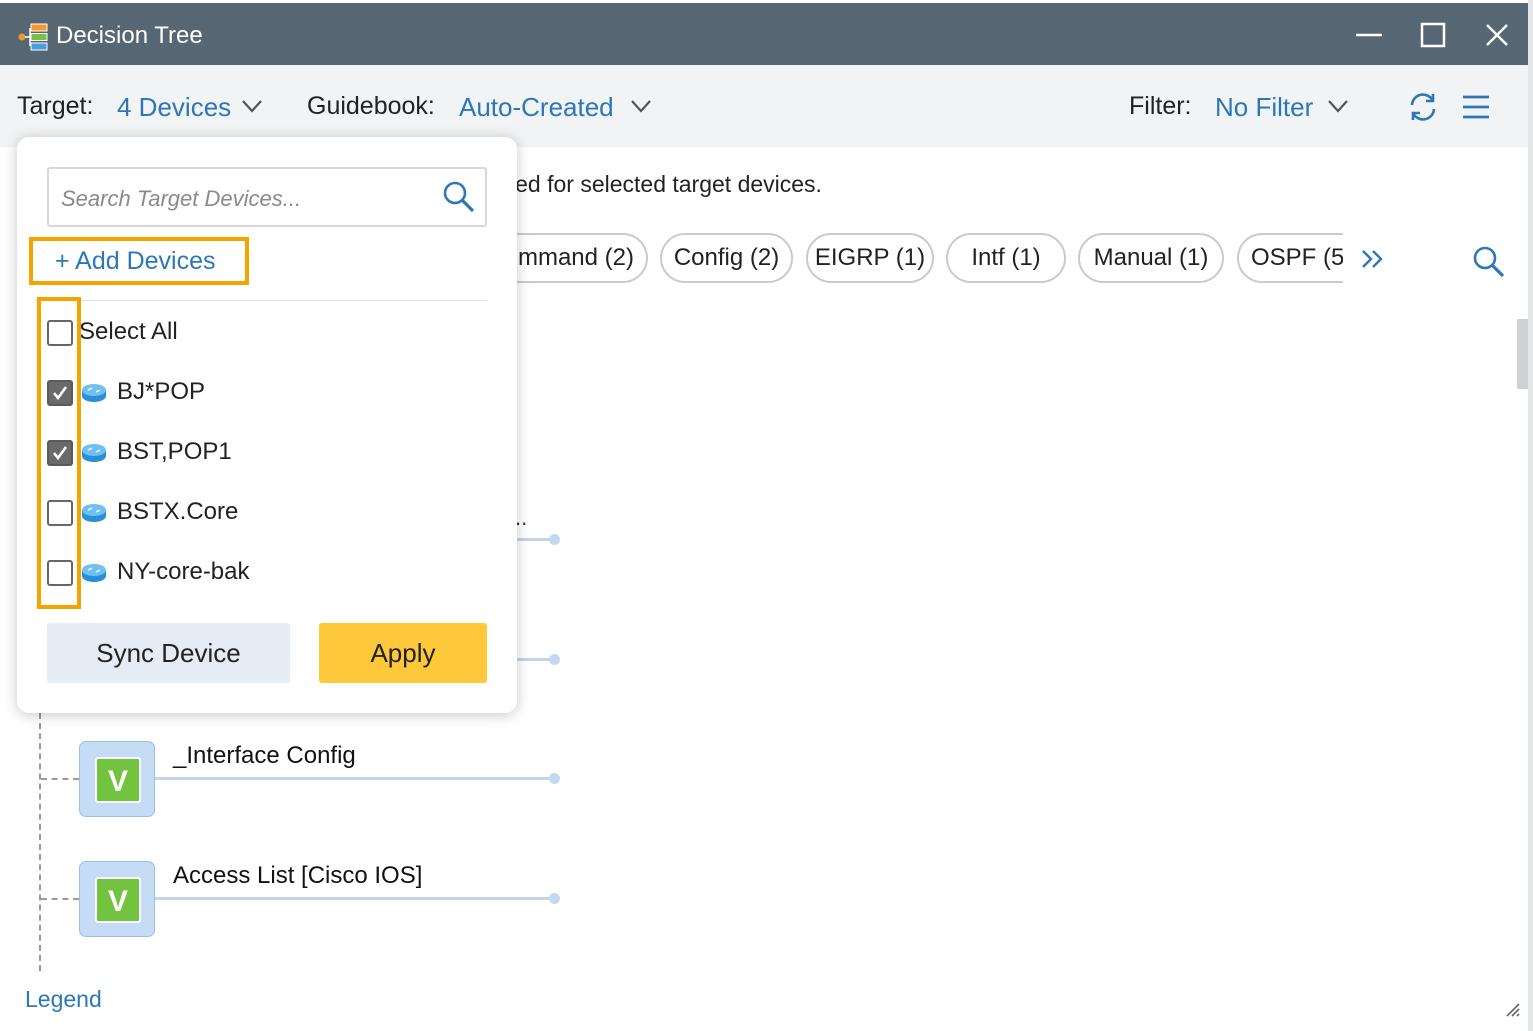 This screenshot has width=1533, height=1031. I want to click on device-row: BSTX.Core, so click(267, 514).